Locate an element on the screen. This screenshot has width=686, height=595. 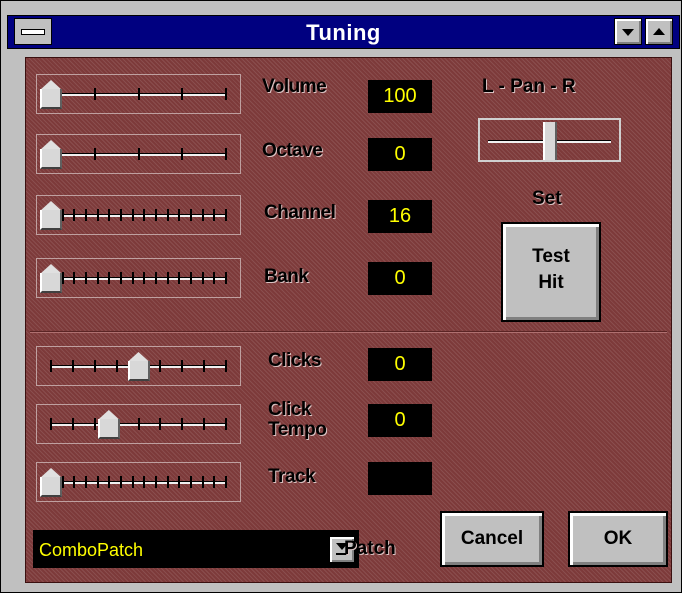
click-tempo-value: 0 is located at coordinates (400, 420).